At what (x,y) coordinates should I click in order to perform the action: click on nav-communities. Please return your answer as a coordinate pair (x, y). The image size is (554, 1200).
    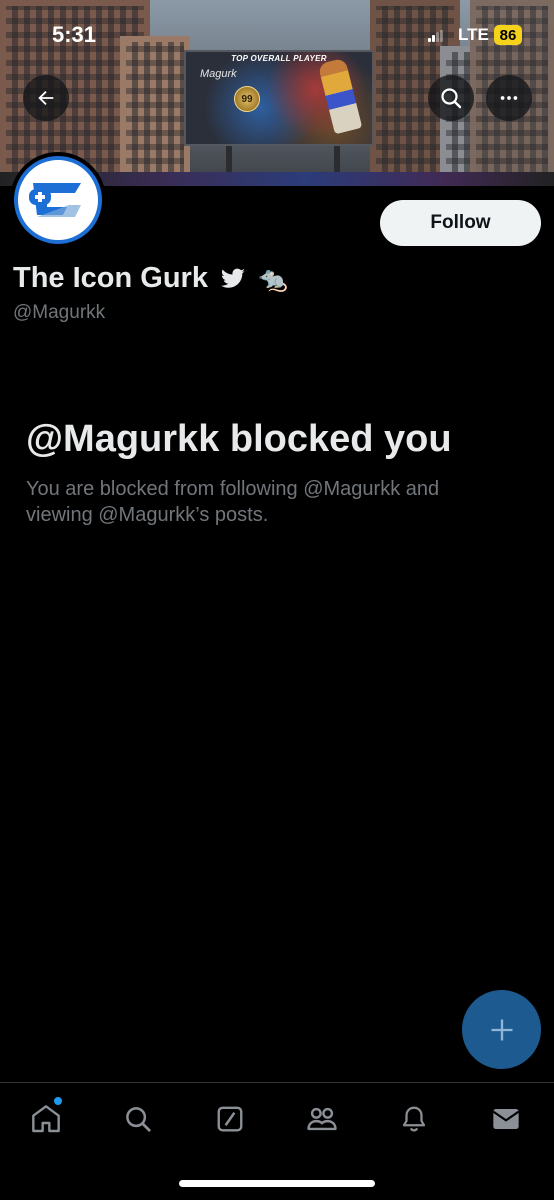
    Looking at the image, I should click on (322, 1119).